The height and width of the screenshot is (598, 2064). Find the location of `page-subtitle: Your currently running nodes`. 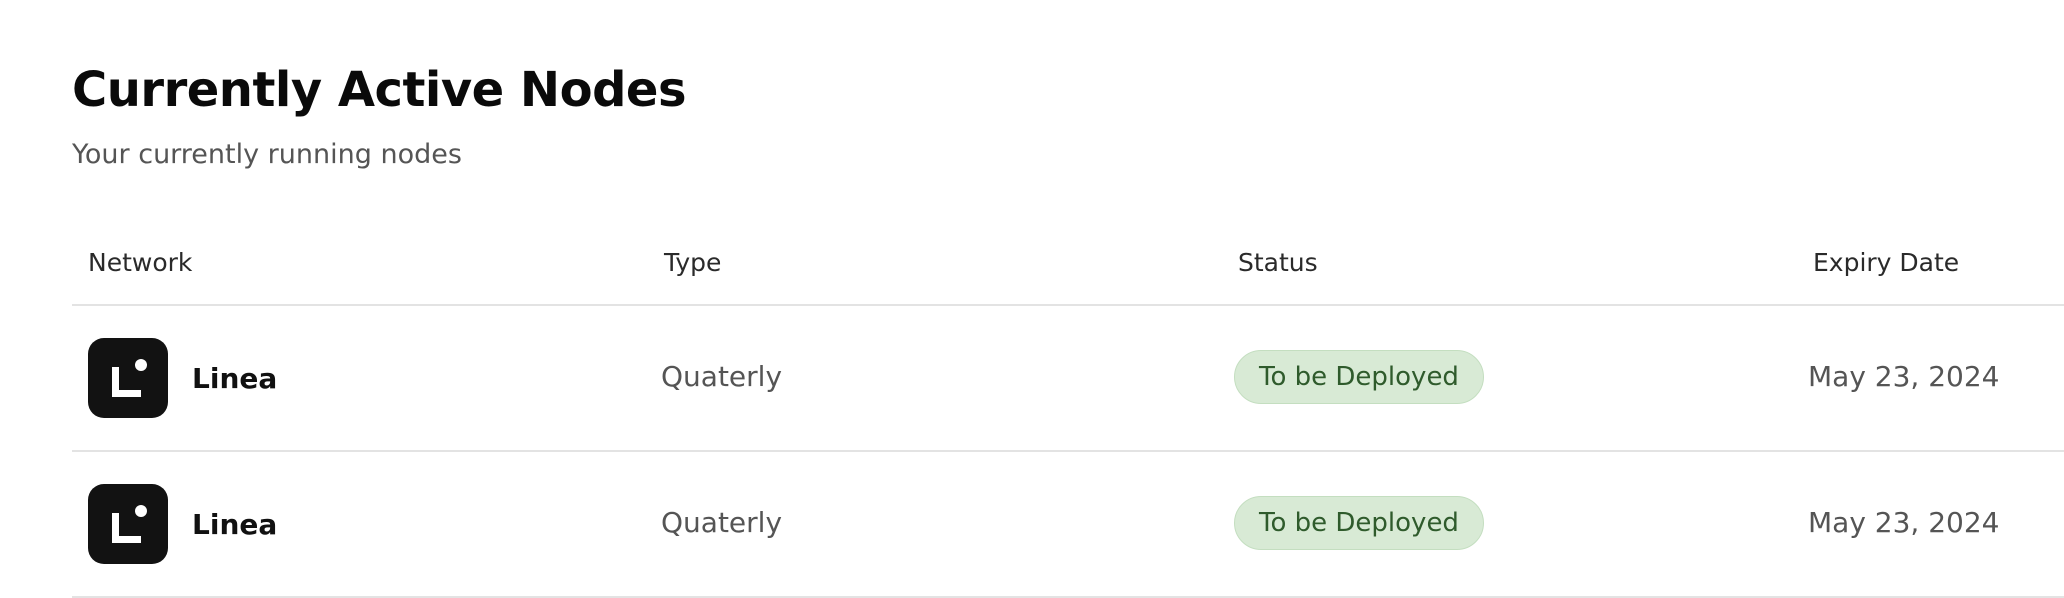

page-subtitle: Your currently running nodes is located at coordinates (267, 154).